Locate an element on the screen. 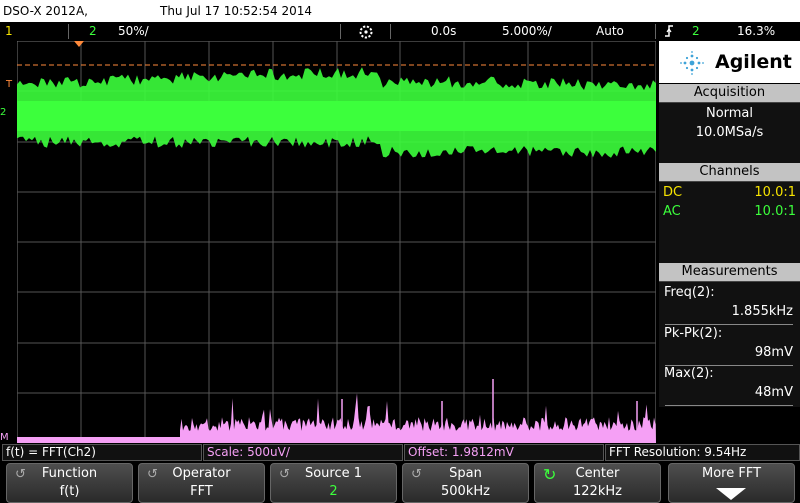 This screenshot has width=800, height=503. math-scale-readout: Scale: 500uV/ is located at coordinates (303, 452).